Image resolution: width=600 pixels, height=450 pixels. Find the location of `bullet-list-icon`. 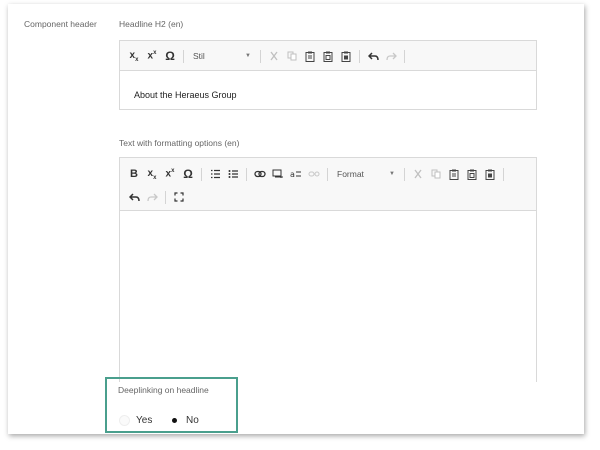

bullet-list-icon is located at coordinates (233, 174).